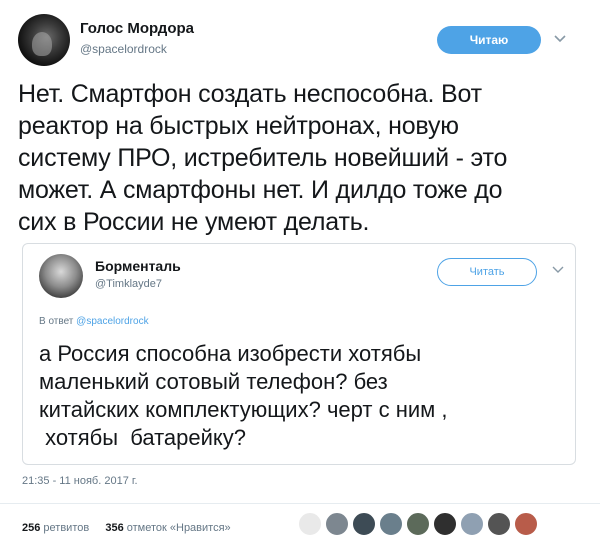 The image size is (600, 554). What do you see at coordinates (179, 528) in the screenshot?
I see `likes-label: отметок «Нравится»` at bounding box center [179, 528].